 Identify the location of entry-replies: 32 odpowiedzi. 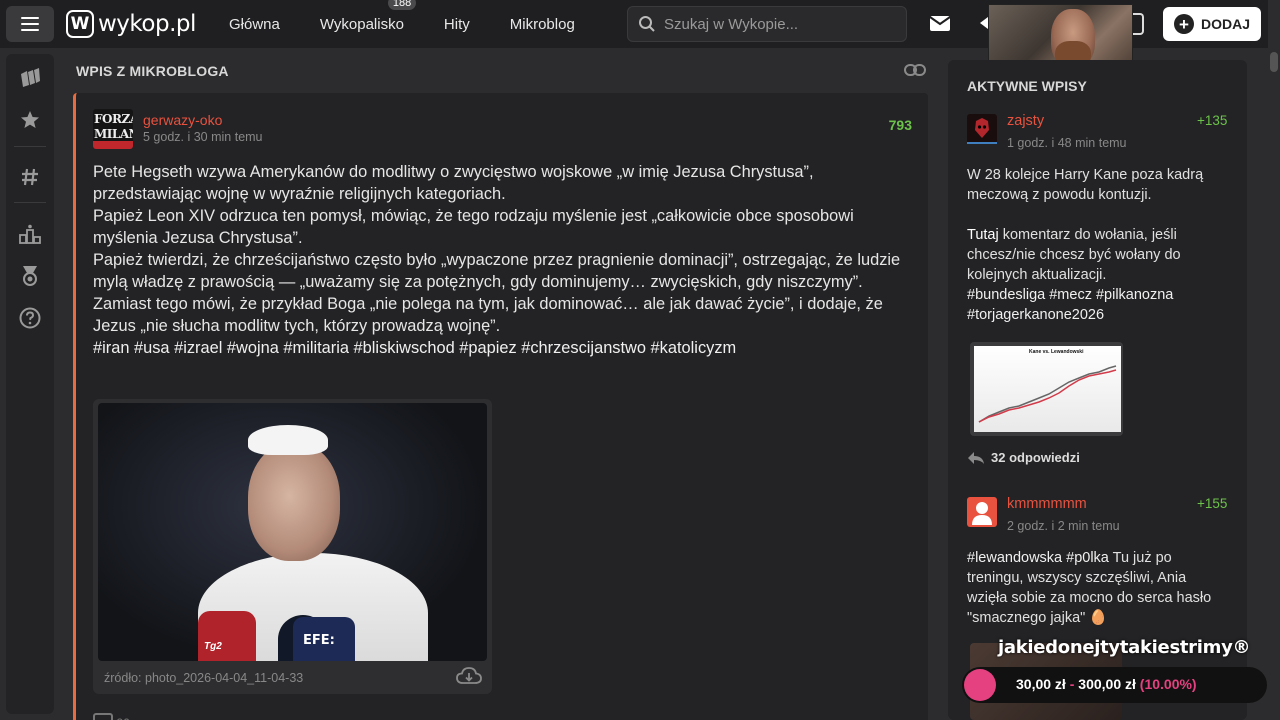
(1023, 457).